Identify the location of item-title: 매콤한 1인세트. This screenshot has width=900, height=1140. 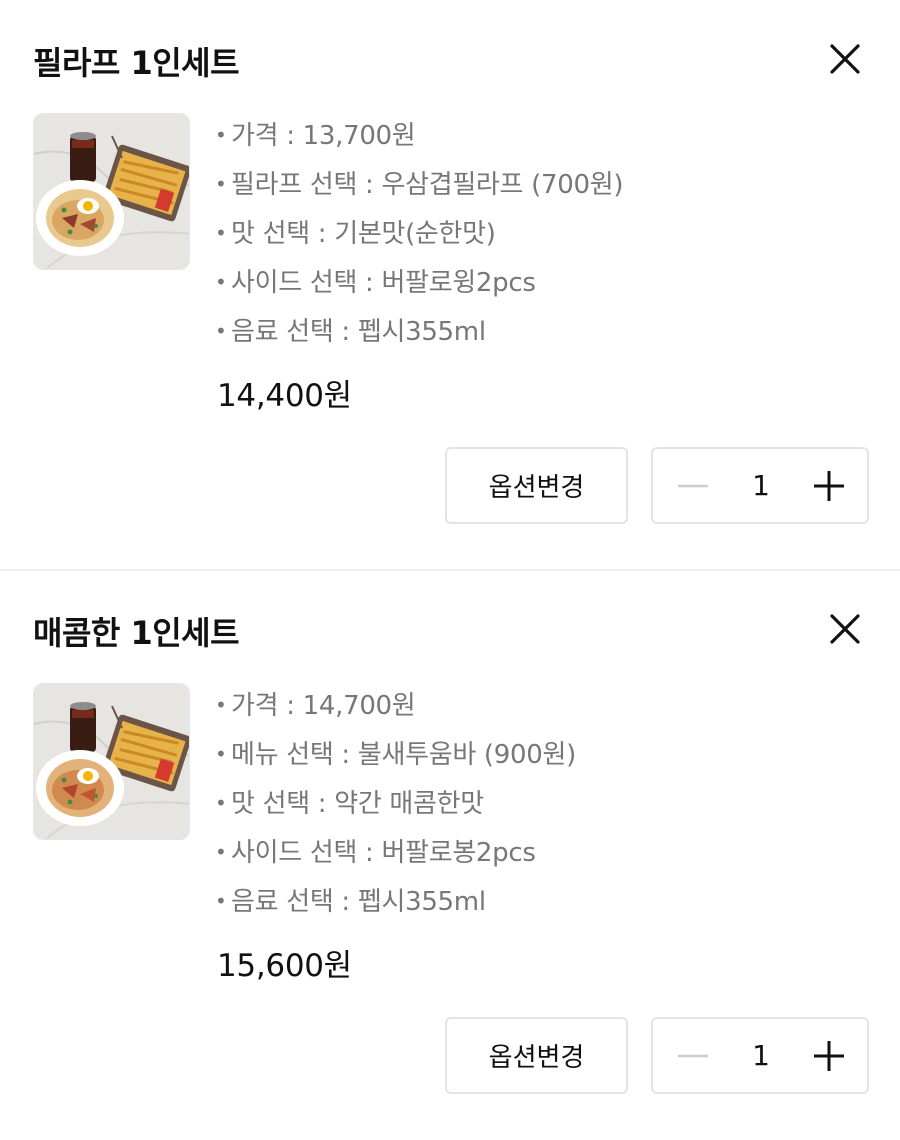
(136, 633).